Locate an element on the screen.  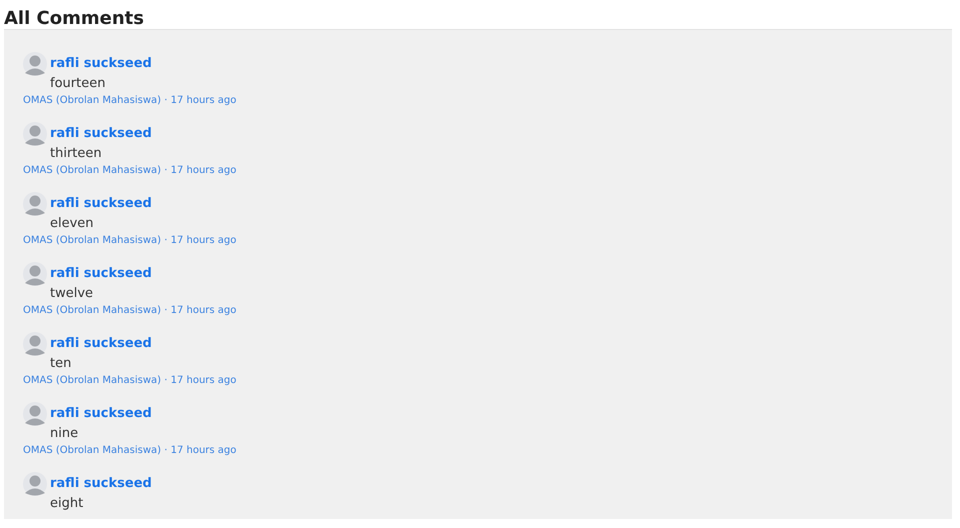
comment-text: twelve is located at coordinates (72, 294).